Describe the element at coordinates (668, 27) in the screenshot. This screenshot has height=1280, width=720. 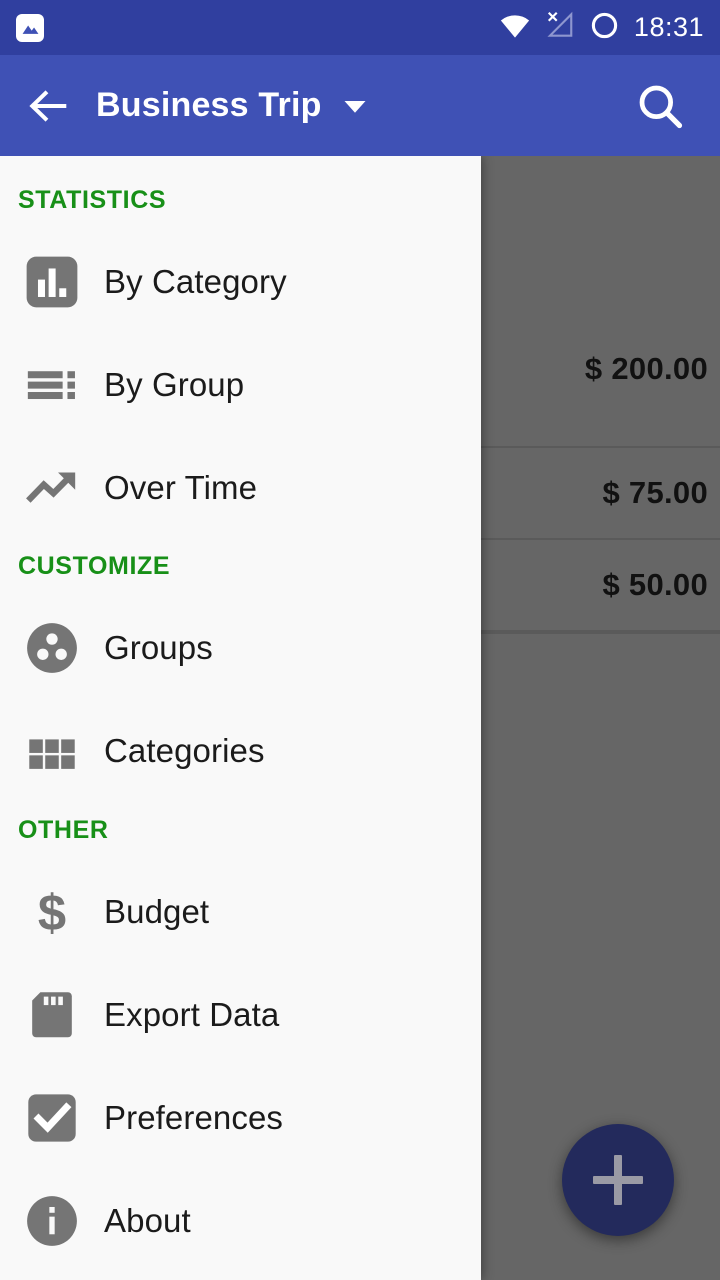
I see `status-clock: 18:31` at that location.